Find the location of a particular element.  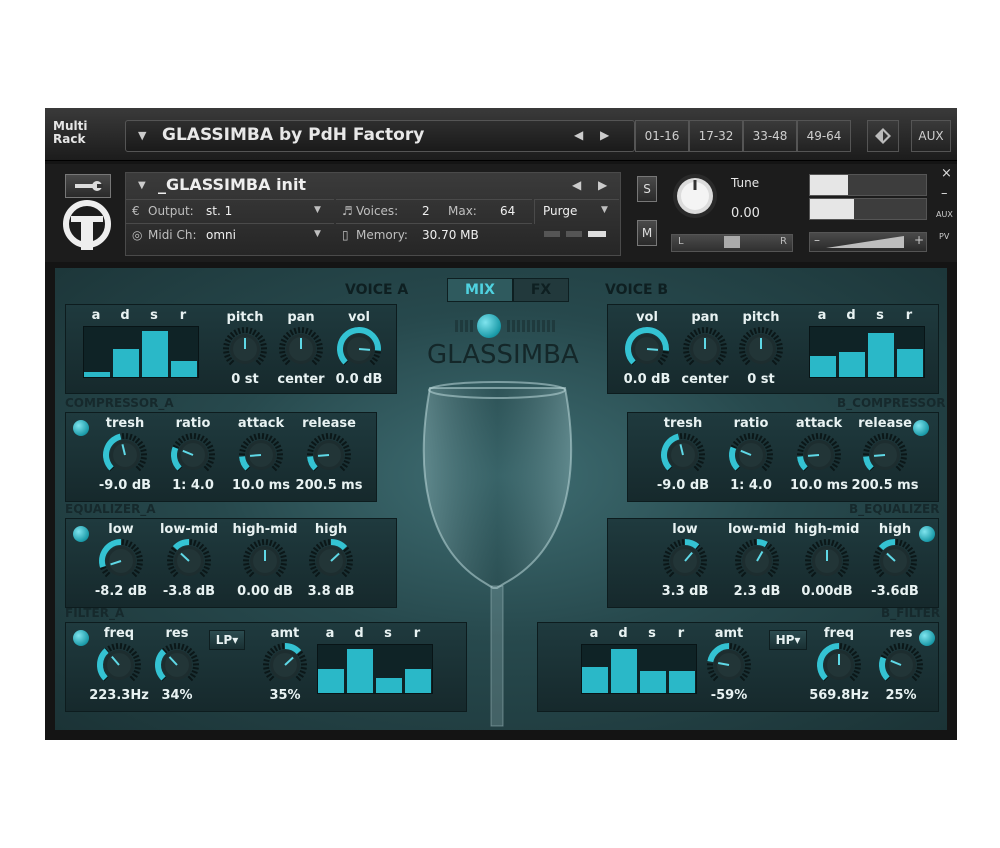

compressor-b-release-knob is located at coordinates (885, 455).